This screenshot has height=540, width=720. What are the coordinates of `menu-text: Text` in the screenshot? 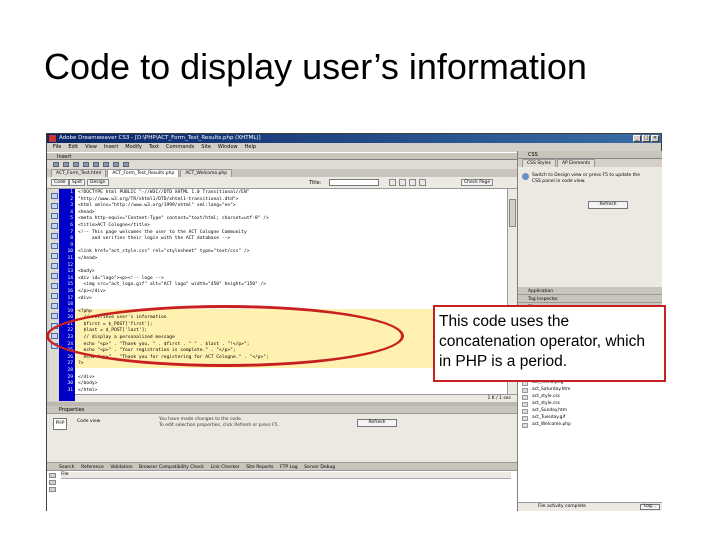 It's located at (154, 147).